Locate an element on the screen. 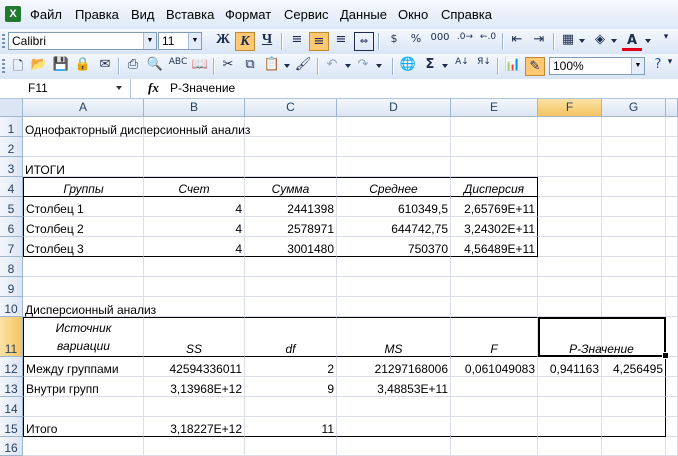  sort-descending-icon: Я↓ is located at coordinates (484, 66).